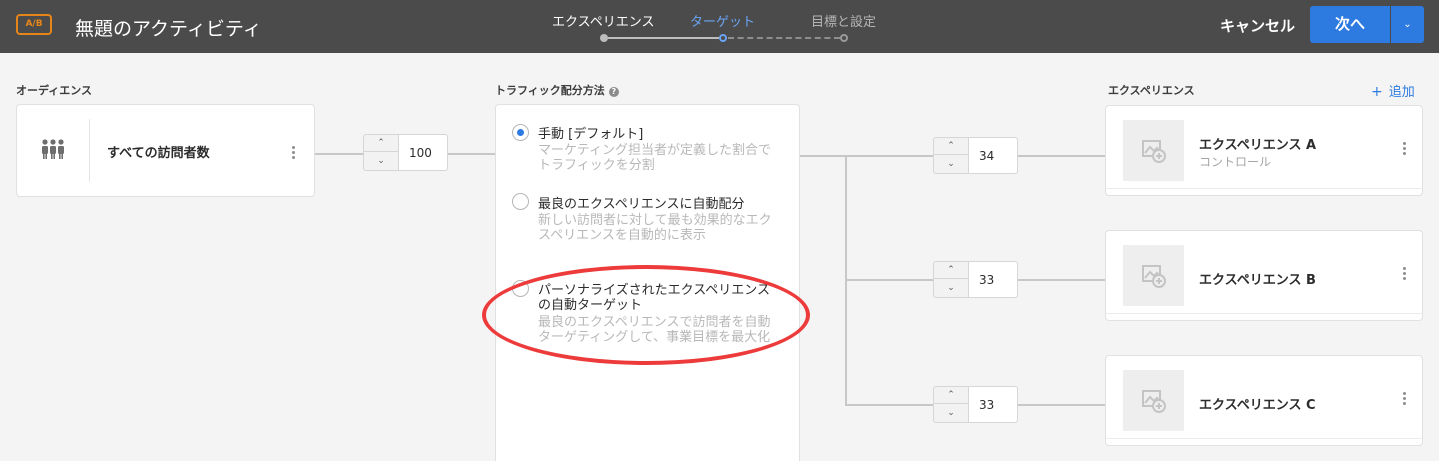 Image resolution: width=1439 pixels, height=461 pixels. Describe the element at coordinates (655, 228) in the screenshot. I see `option-auto-allocate-description: 新しい訪問者に対して最も効果的なエクスペリエンスを自動的に表示` at that location.